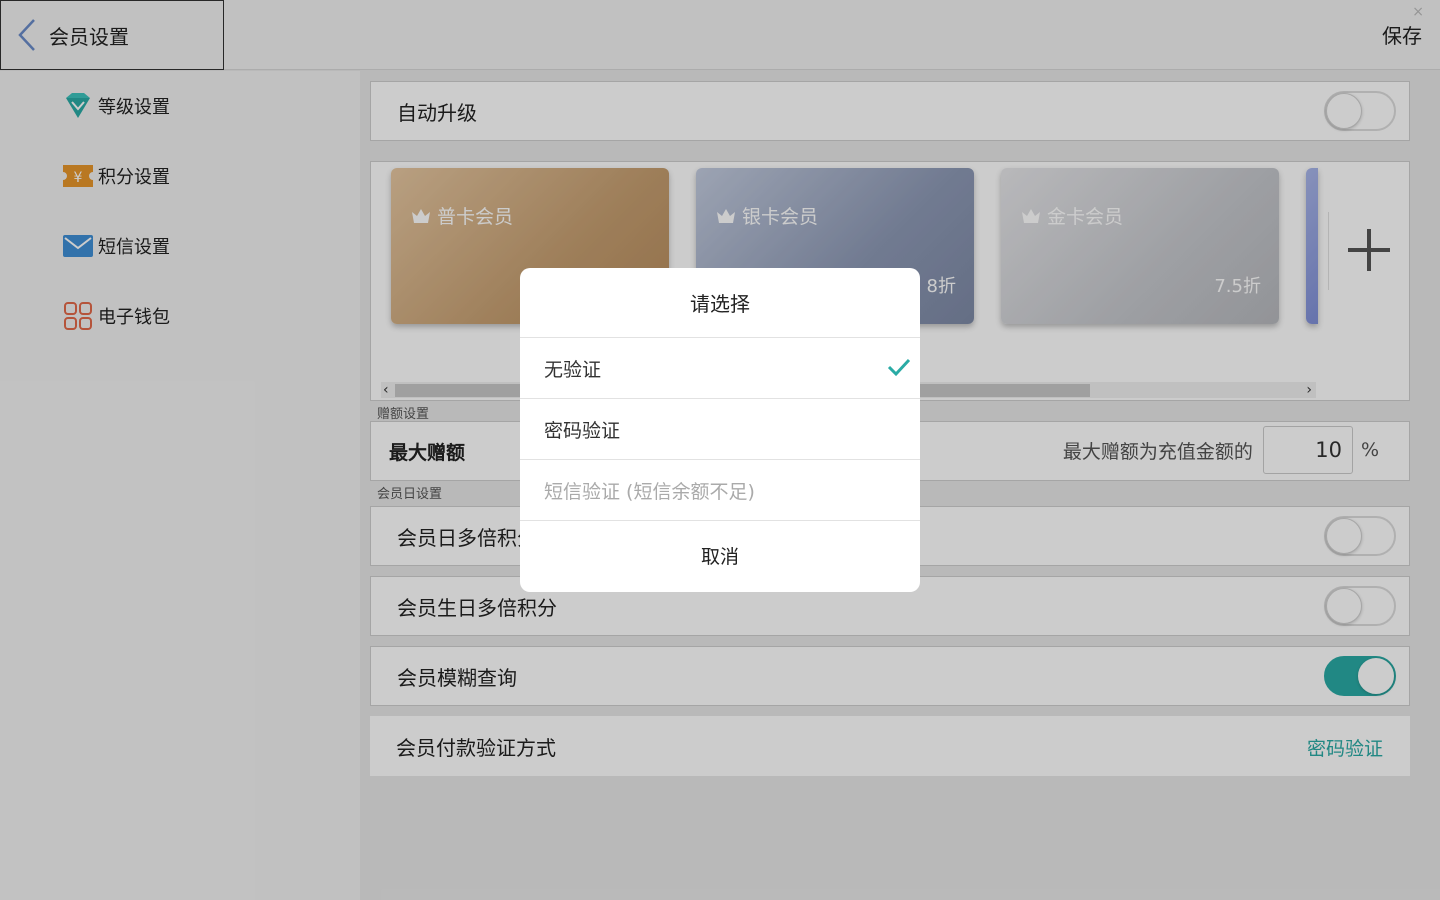 The image size is (1440, 900). Describe the element at coordinates (899, 367) in the screenshot. I see `checkmark-icon` at that location.